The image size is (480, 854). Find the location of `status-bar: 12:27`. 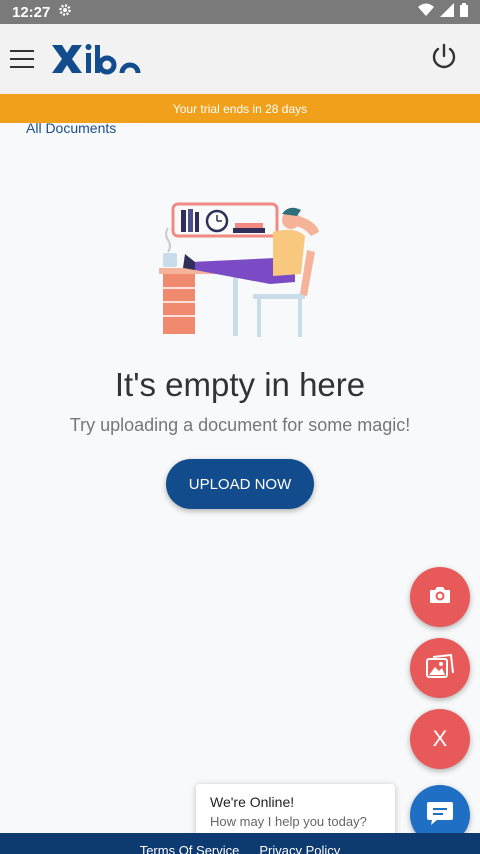

status-bar: 12:27 is located at coordinates (240, 12).